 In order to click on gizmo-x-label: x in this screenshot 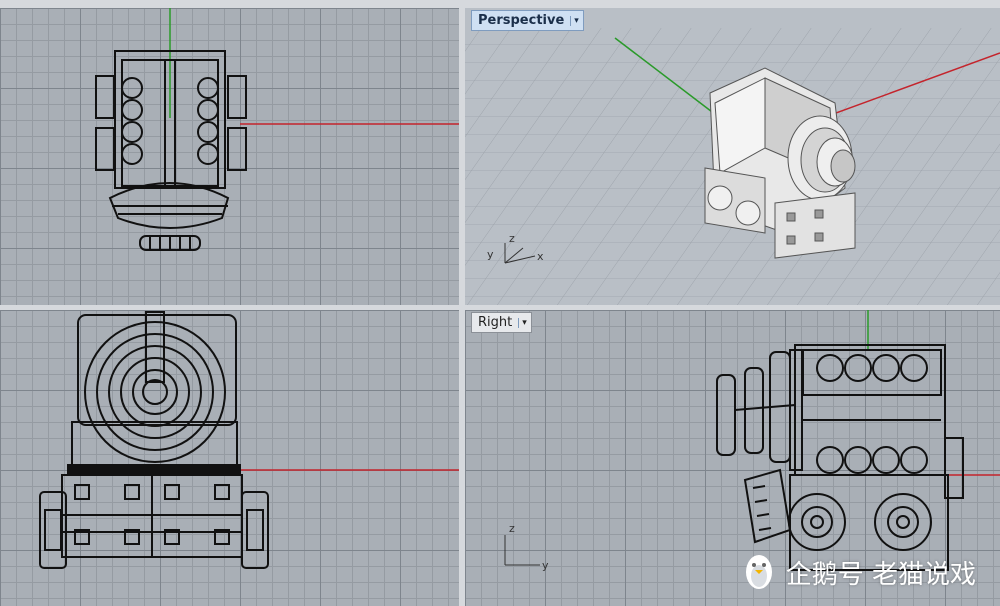, I will do `click(540, 256)`.